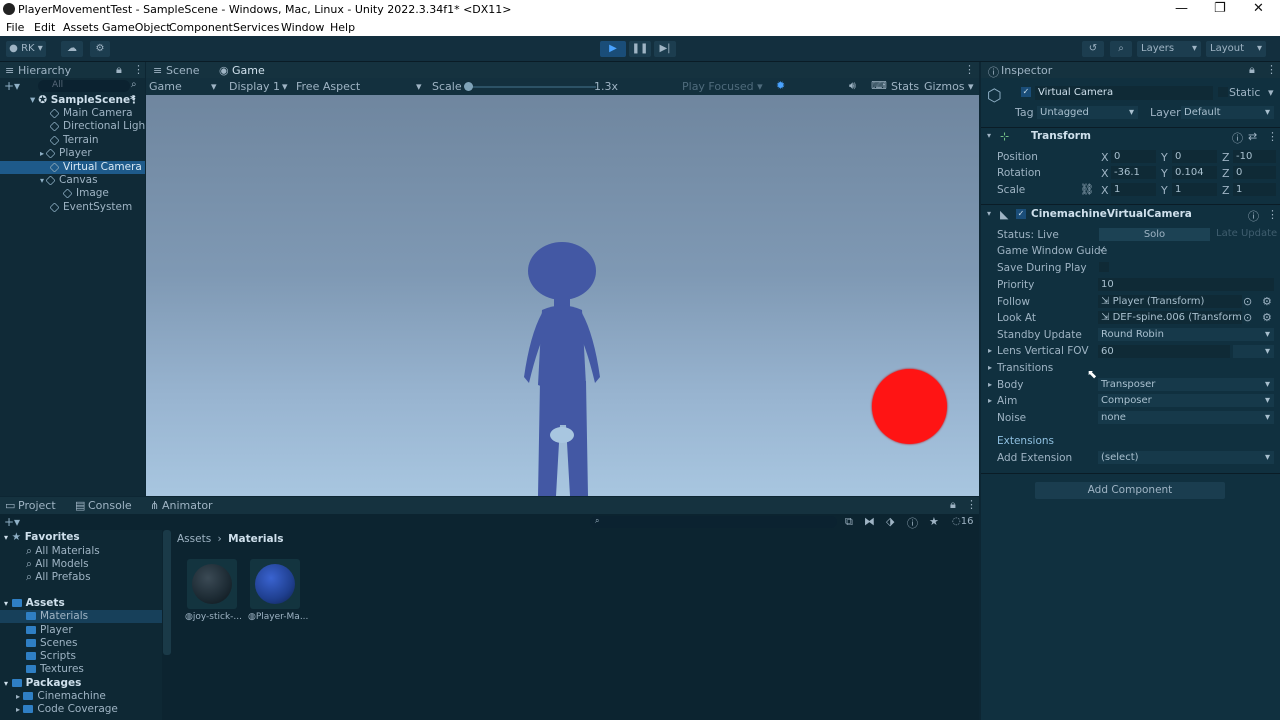 This screenshot has width=1280, height=720. Describe the element at coordinates (15, 86) in the screenshot. I see `add-object-button: +▾` at that location.